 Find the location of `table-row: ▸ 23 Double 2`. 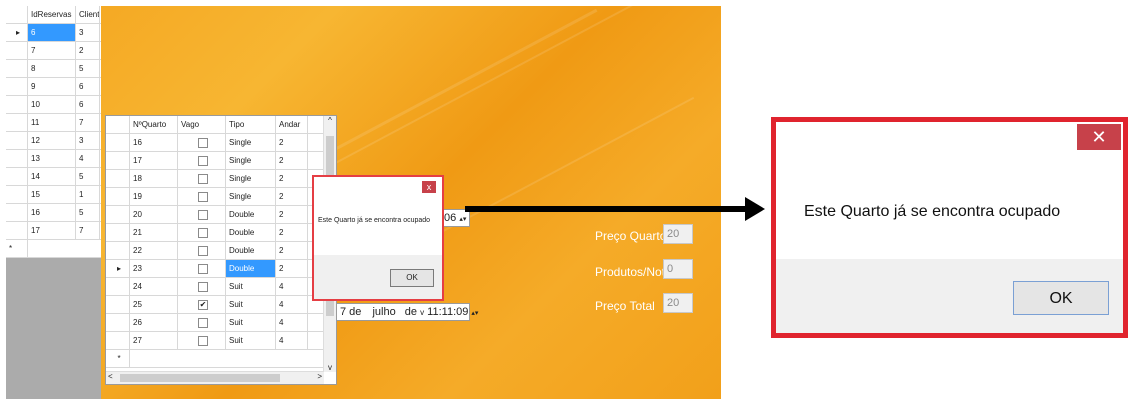

table-row: ▸ 23 Double 2 is located at coordinates (215, 269).